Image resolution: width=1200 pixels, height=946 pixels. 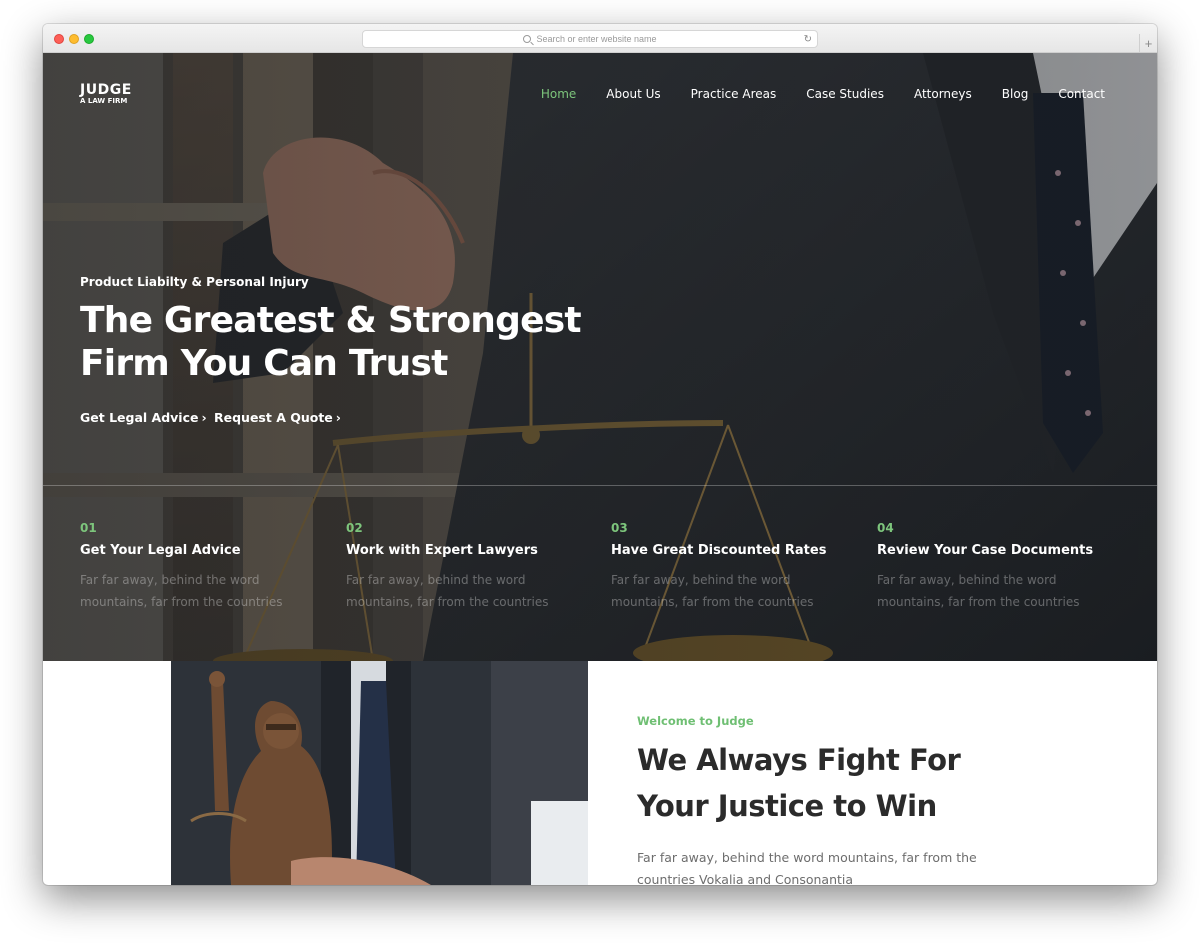 What do you see at coordinates (264, 363) in the screenshot?
I see `hero-headline-line2: Firm You Can Trust` at bounding box center [264, 363].